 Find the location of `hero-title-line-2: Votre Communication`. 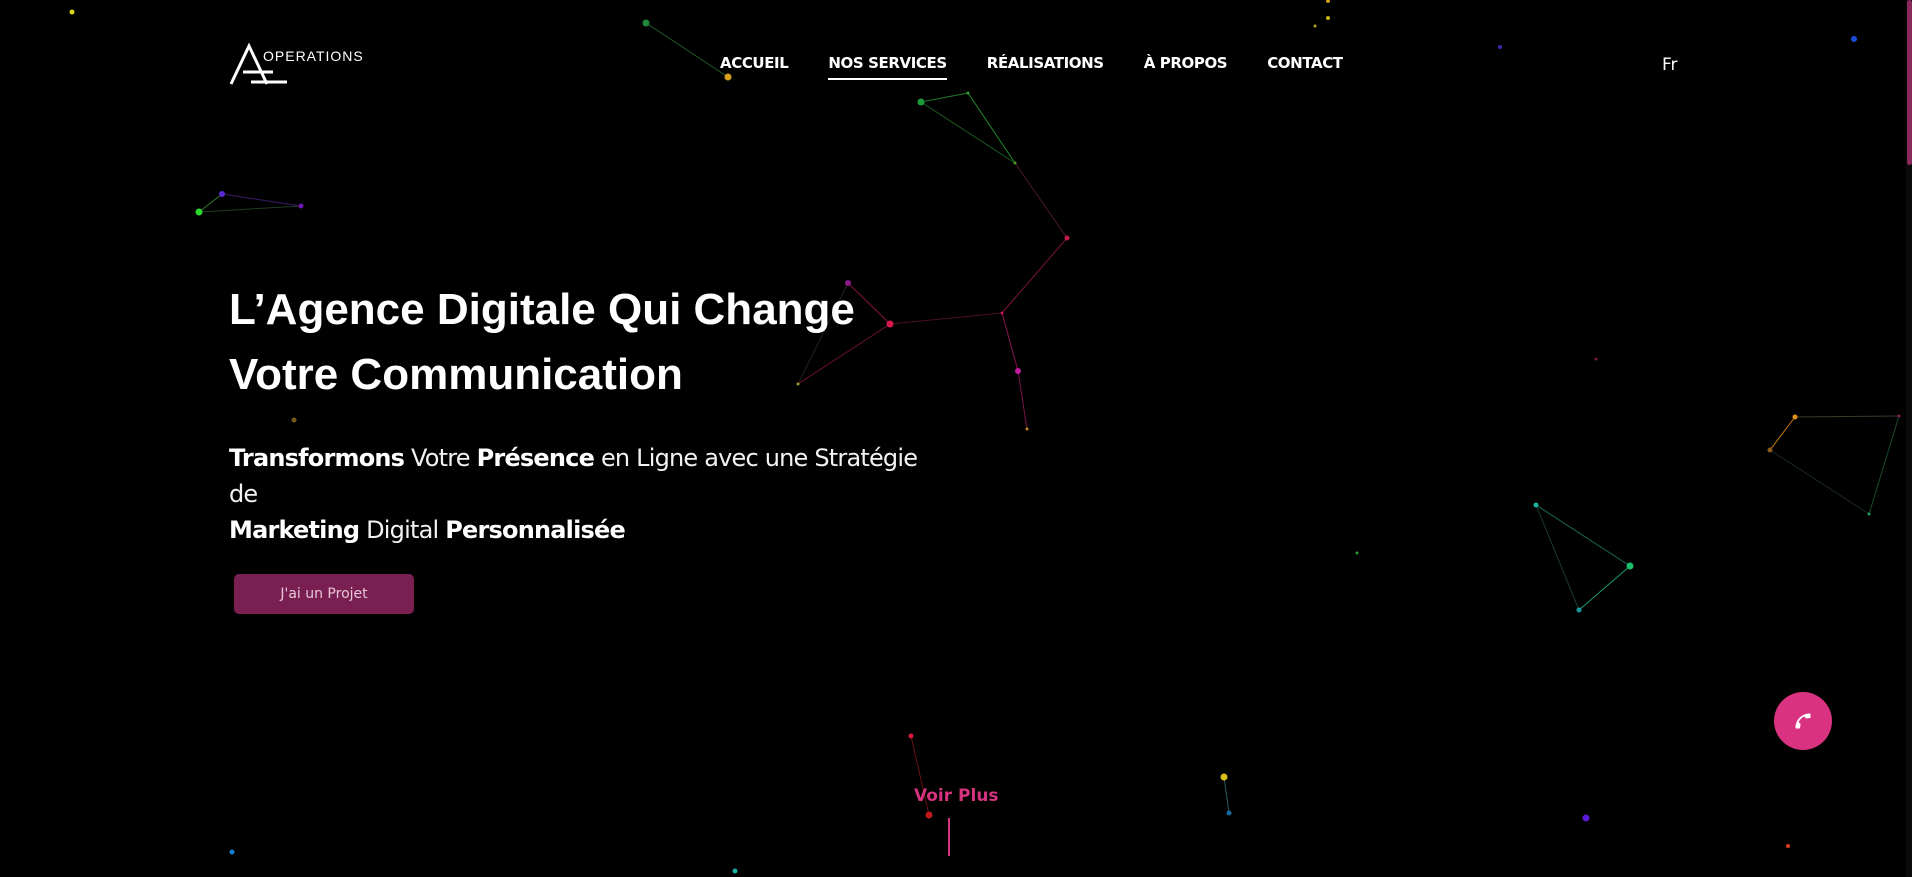

hero-title-line-2: Votre Communication is located at coordinates (456, 374).